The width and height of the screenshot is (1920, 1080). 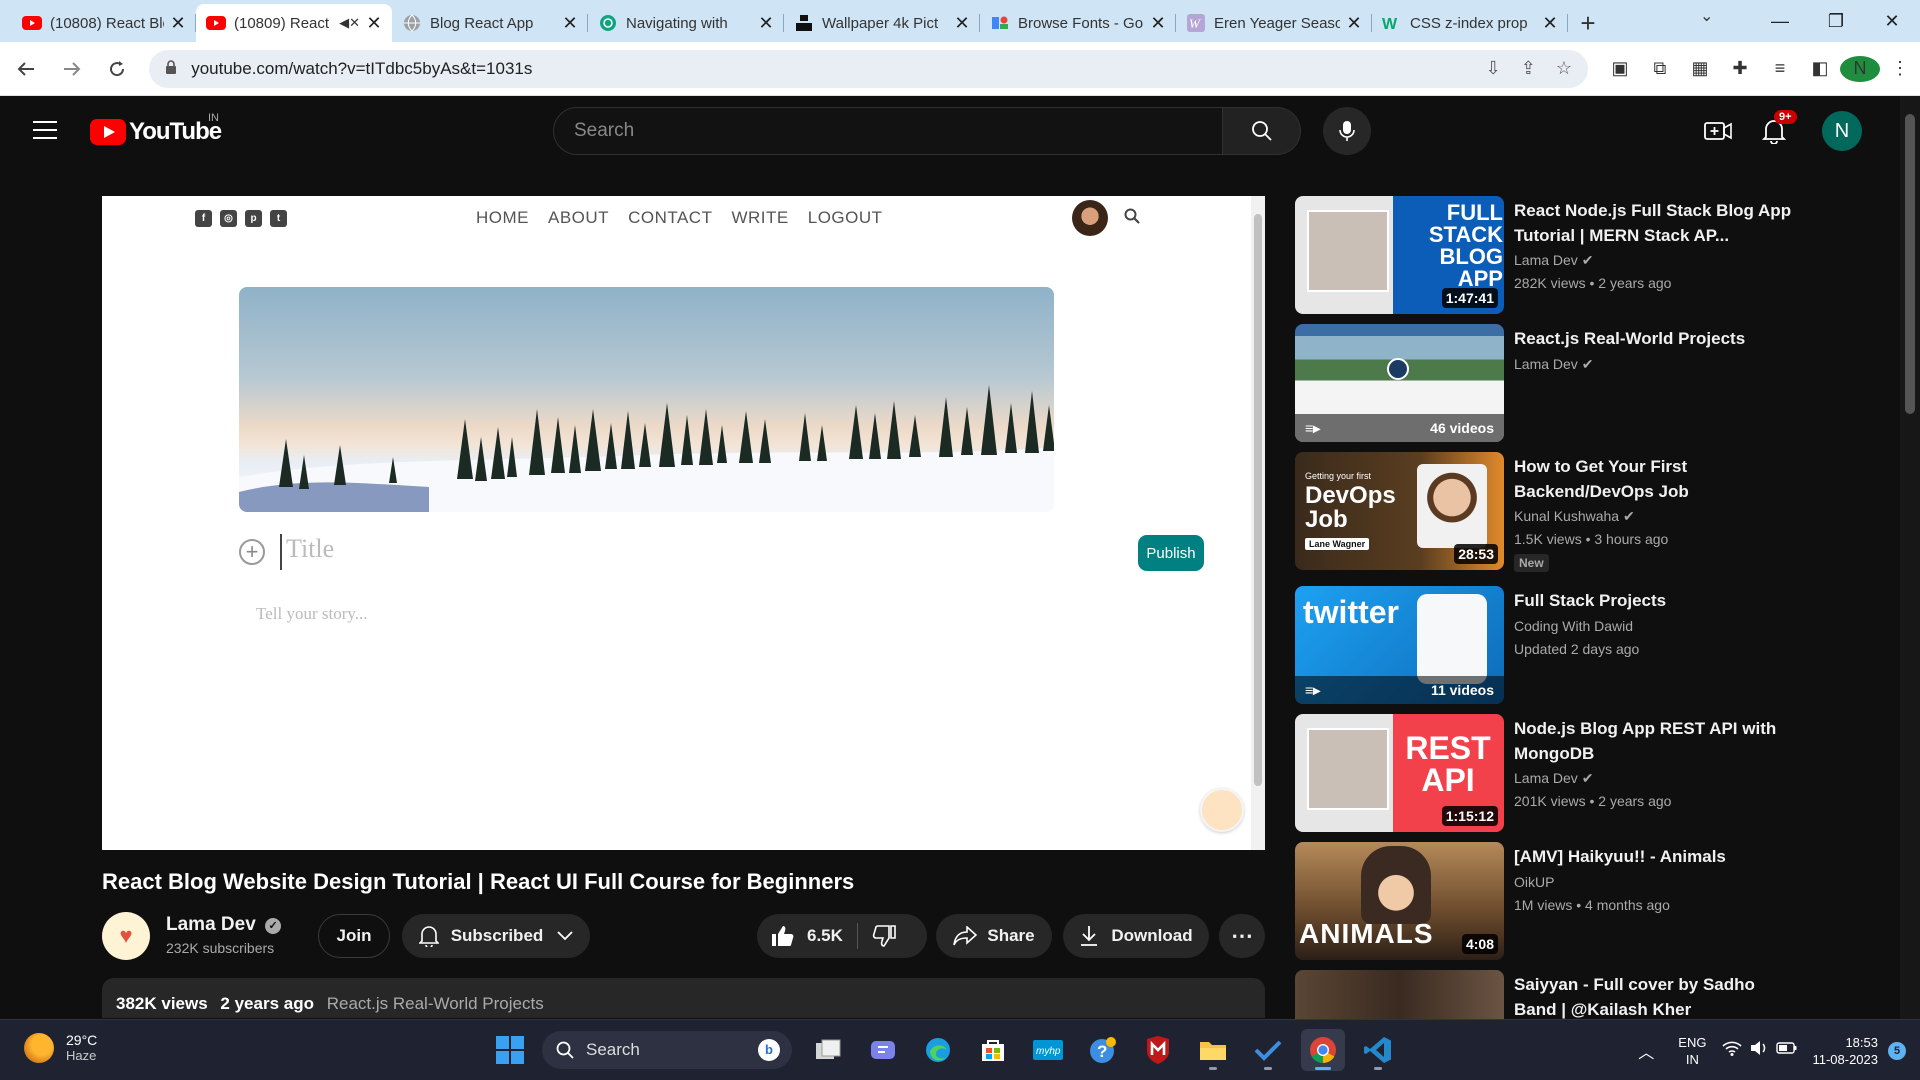 I want to click on battery-icon, so click(x=1787, y=1050).